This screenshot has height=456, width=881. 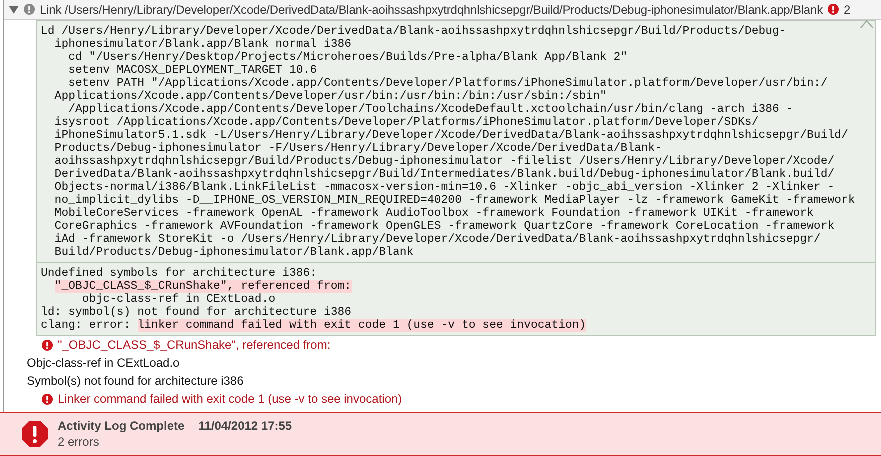 I want to click on log-line: objc-class-ref in CExtLoad.o, so click(x=179, y=299).